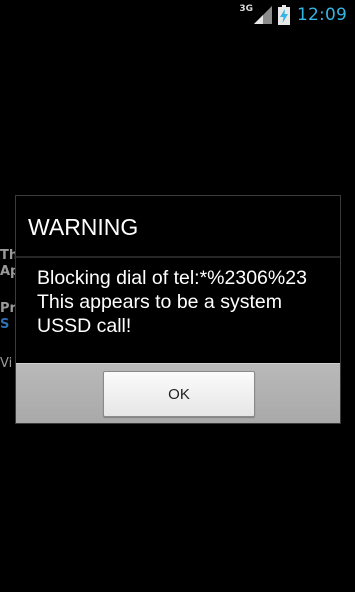 The image size is (355, 592). I want to click on ok-button: OK, so click(179, 394).